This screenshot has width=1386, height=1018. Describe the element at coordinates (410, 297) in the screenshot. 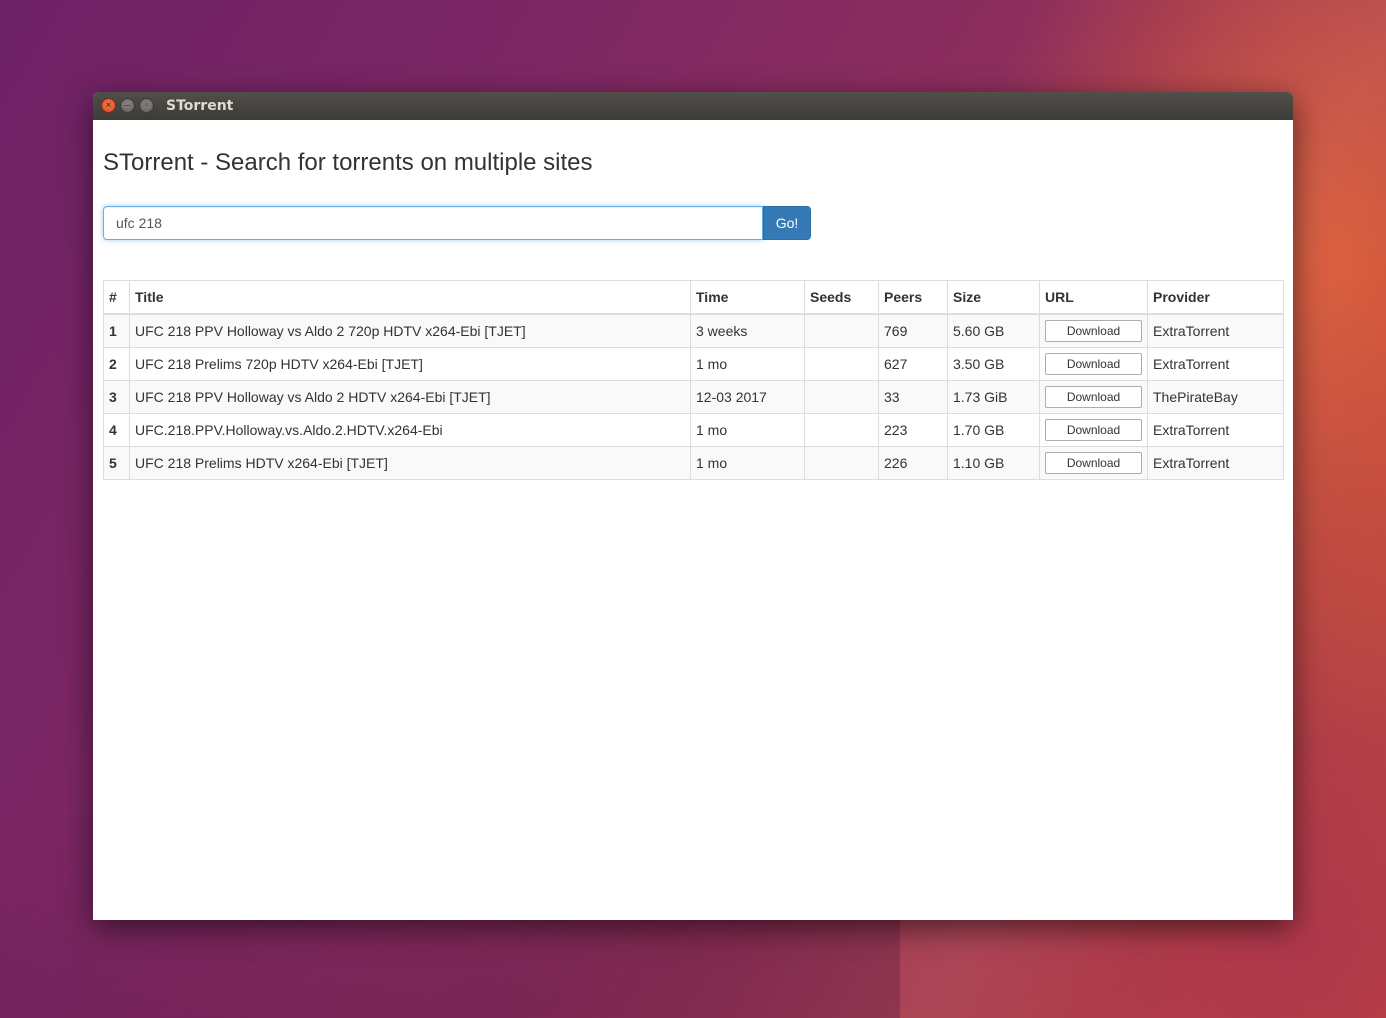

I see `column-header: Title` at that location.